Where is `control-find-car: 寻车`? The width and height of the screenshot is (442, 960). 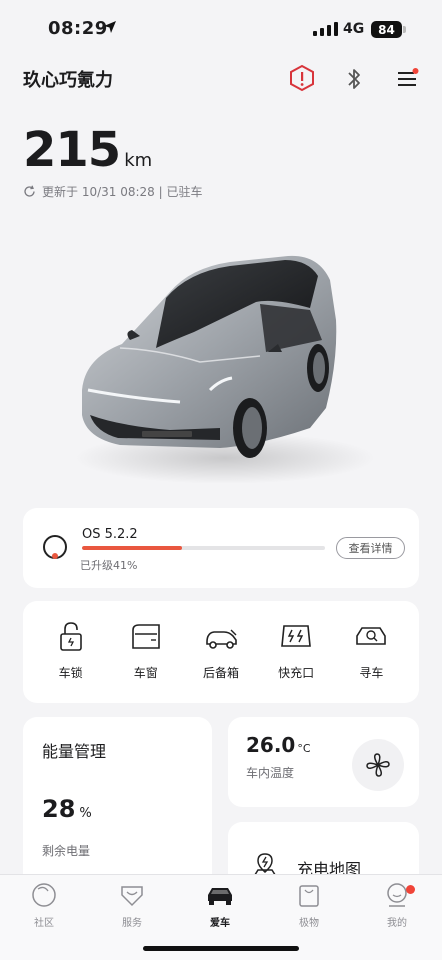
control-find-car: 寻车 is located at coordinates (371, 652).